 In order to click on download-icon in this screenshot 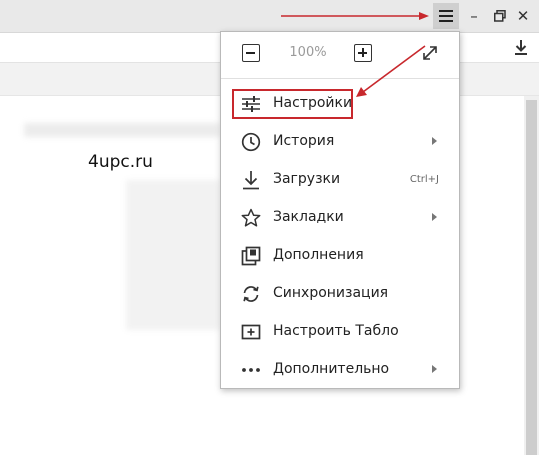, I will do `click(251, 180)`.